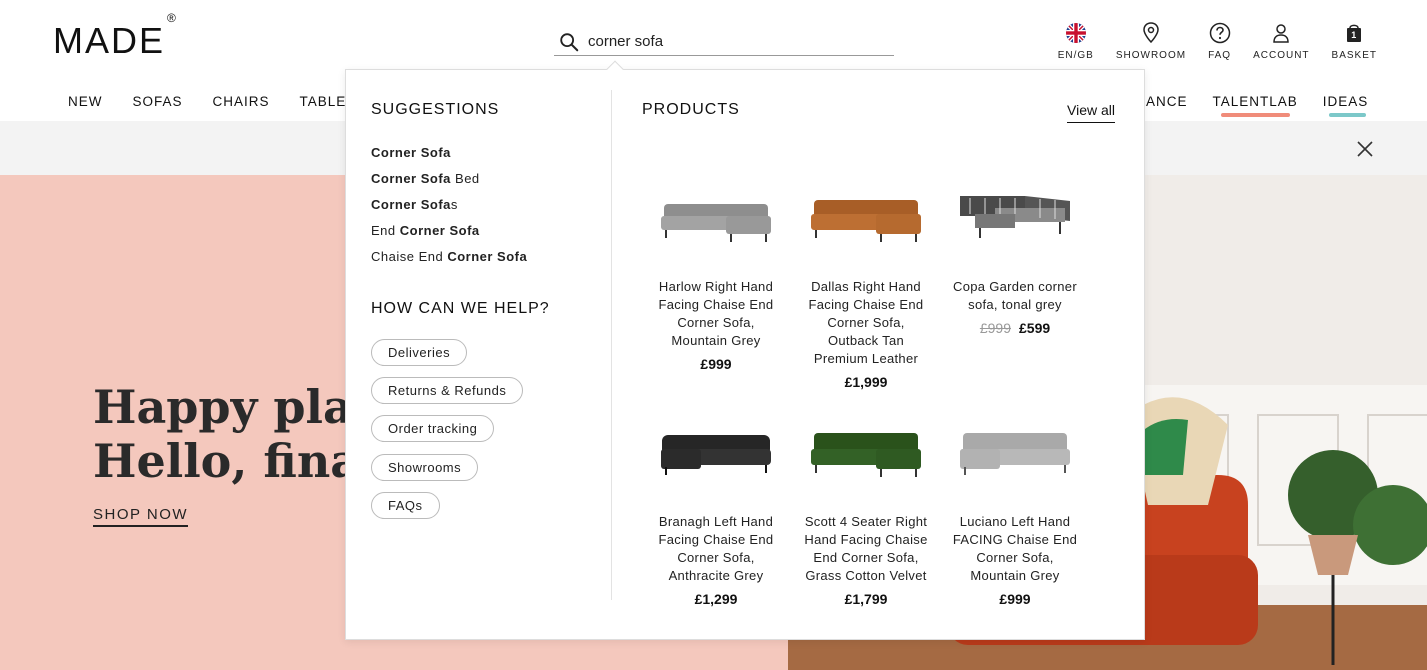 The width and height of the screenshot is (1427, 670). I want to click on product-old-price: £999, so click(995, 328).